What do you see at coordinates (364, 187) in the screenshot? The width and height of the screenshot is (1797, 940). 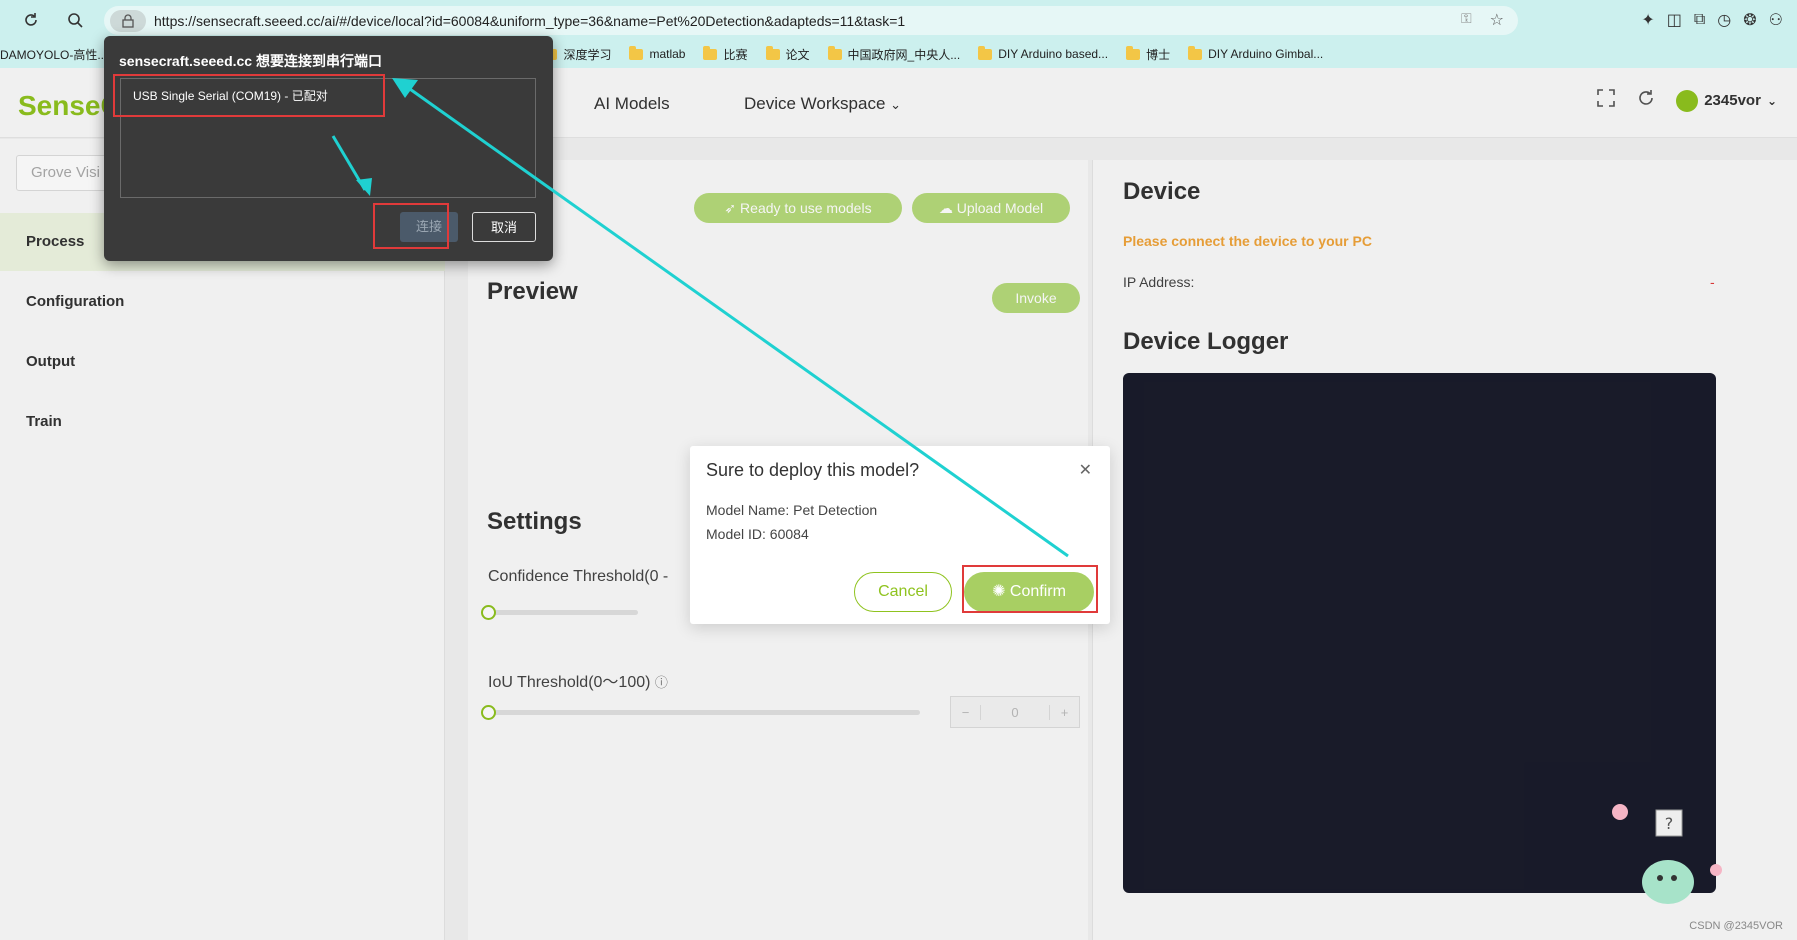 I see `arrowhead-connect` at bounding box center [364, 187].